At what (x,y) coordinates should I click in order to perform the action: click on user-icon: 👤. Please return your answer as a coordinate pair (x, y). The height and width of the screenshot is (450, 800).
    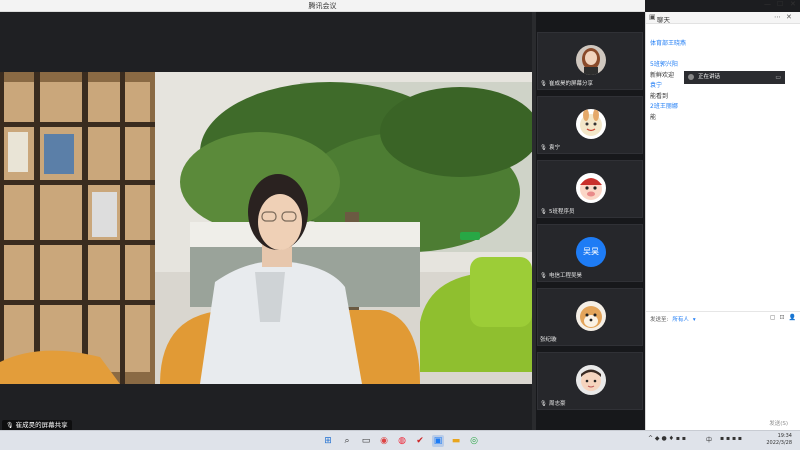
    Looking at the image, I should click on (792, 317).